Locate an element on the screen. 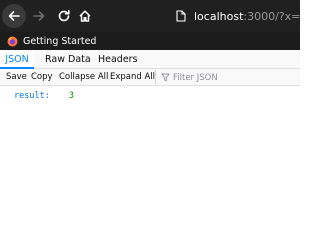 The width and height of the screenshot is (320, 240). page-icon is located at coordinates (181, 16).